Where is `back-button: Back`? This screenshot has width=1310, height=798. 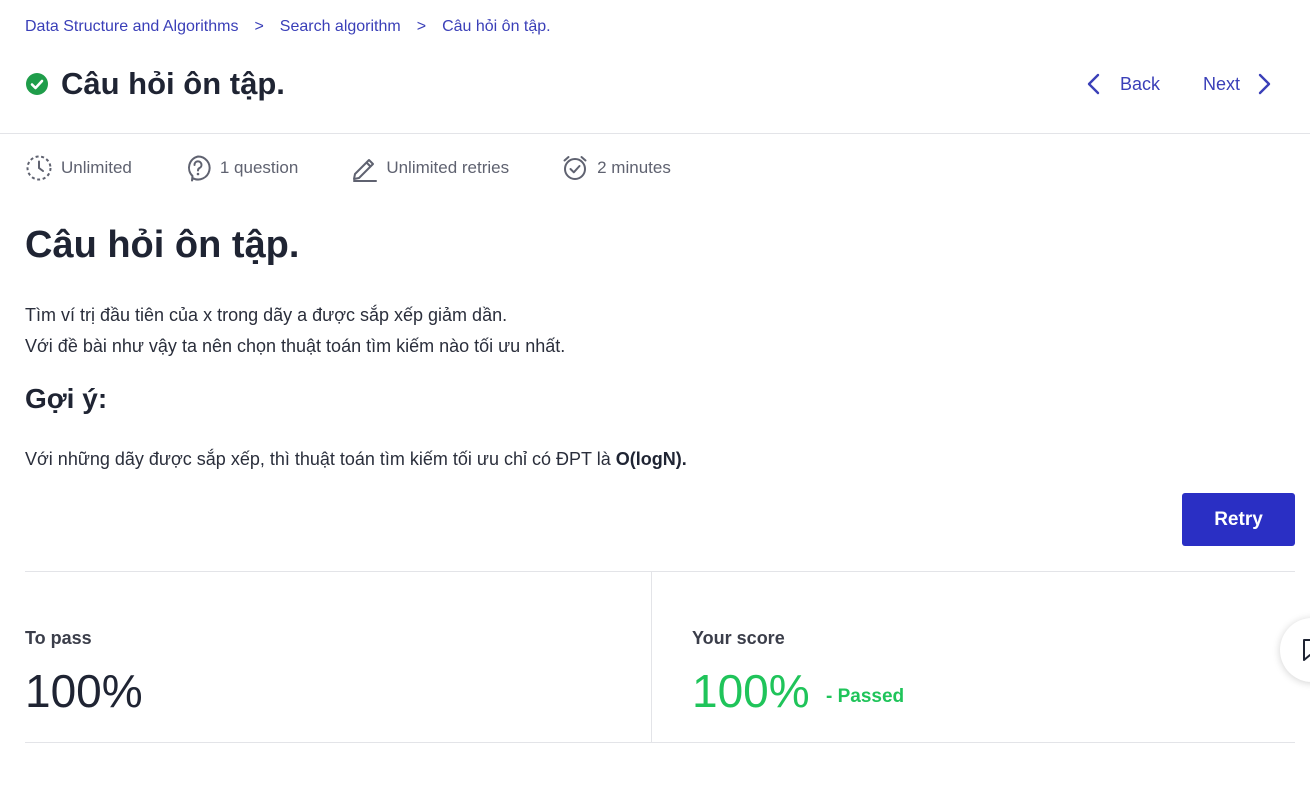
back-button: Back is located at coordinates (1122, 84).